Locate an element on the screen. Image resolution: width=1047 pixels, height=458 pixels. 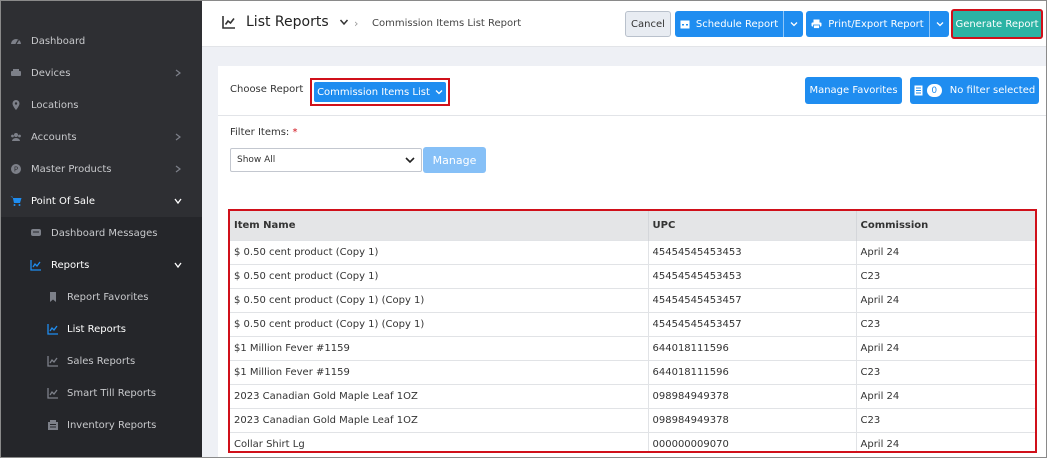
filter-status-button: 0 No filter selected is located at coordinates (974, 90).